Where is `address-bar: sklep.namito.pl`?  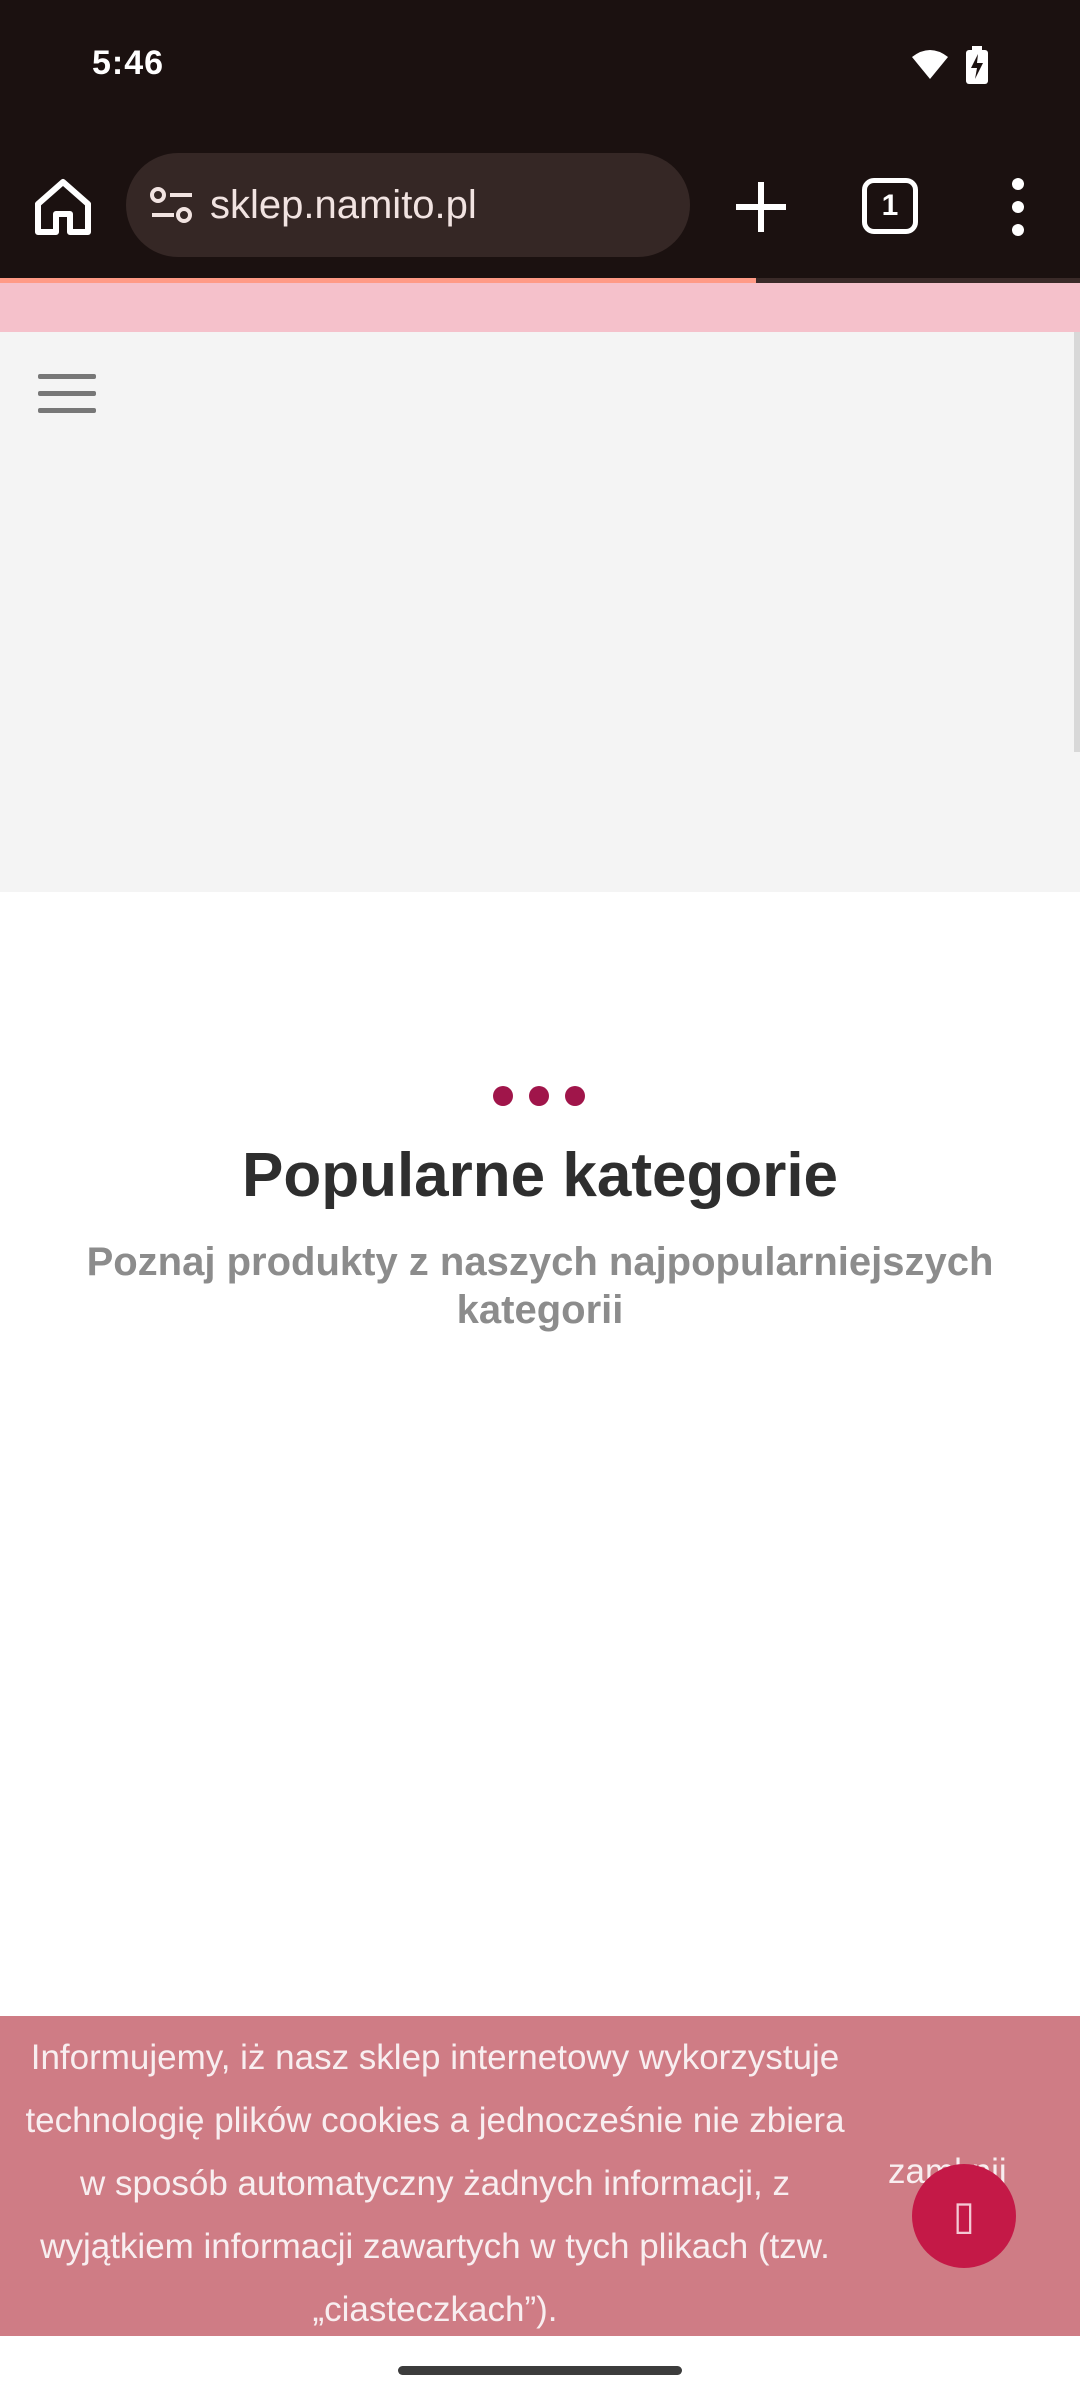 address-bar: sklep.namito.pl is located at coordinates (408, 205).